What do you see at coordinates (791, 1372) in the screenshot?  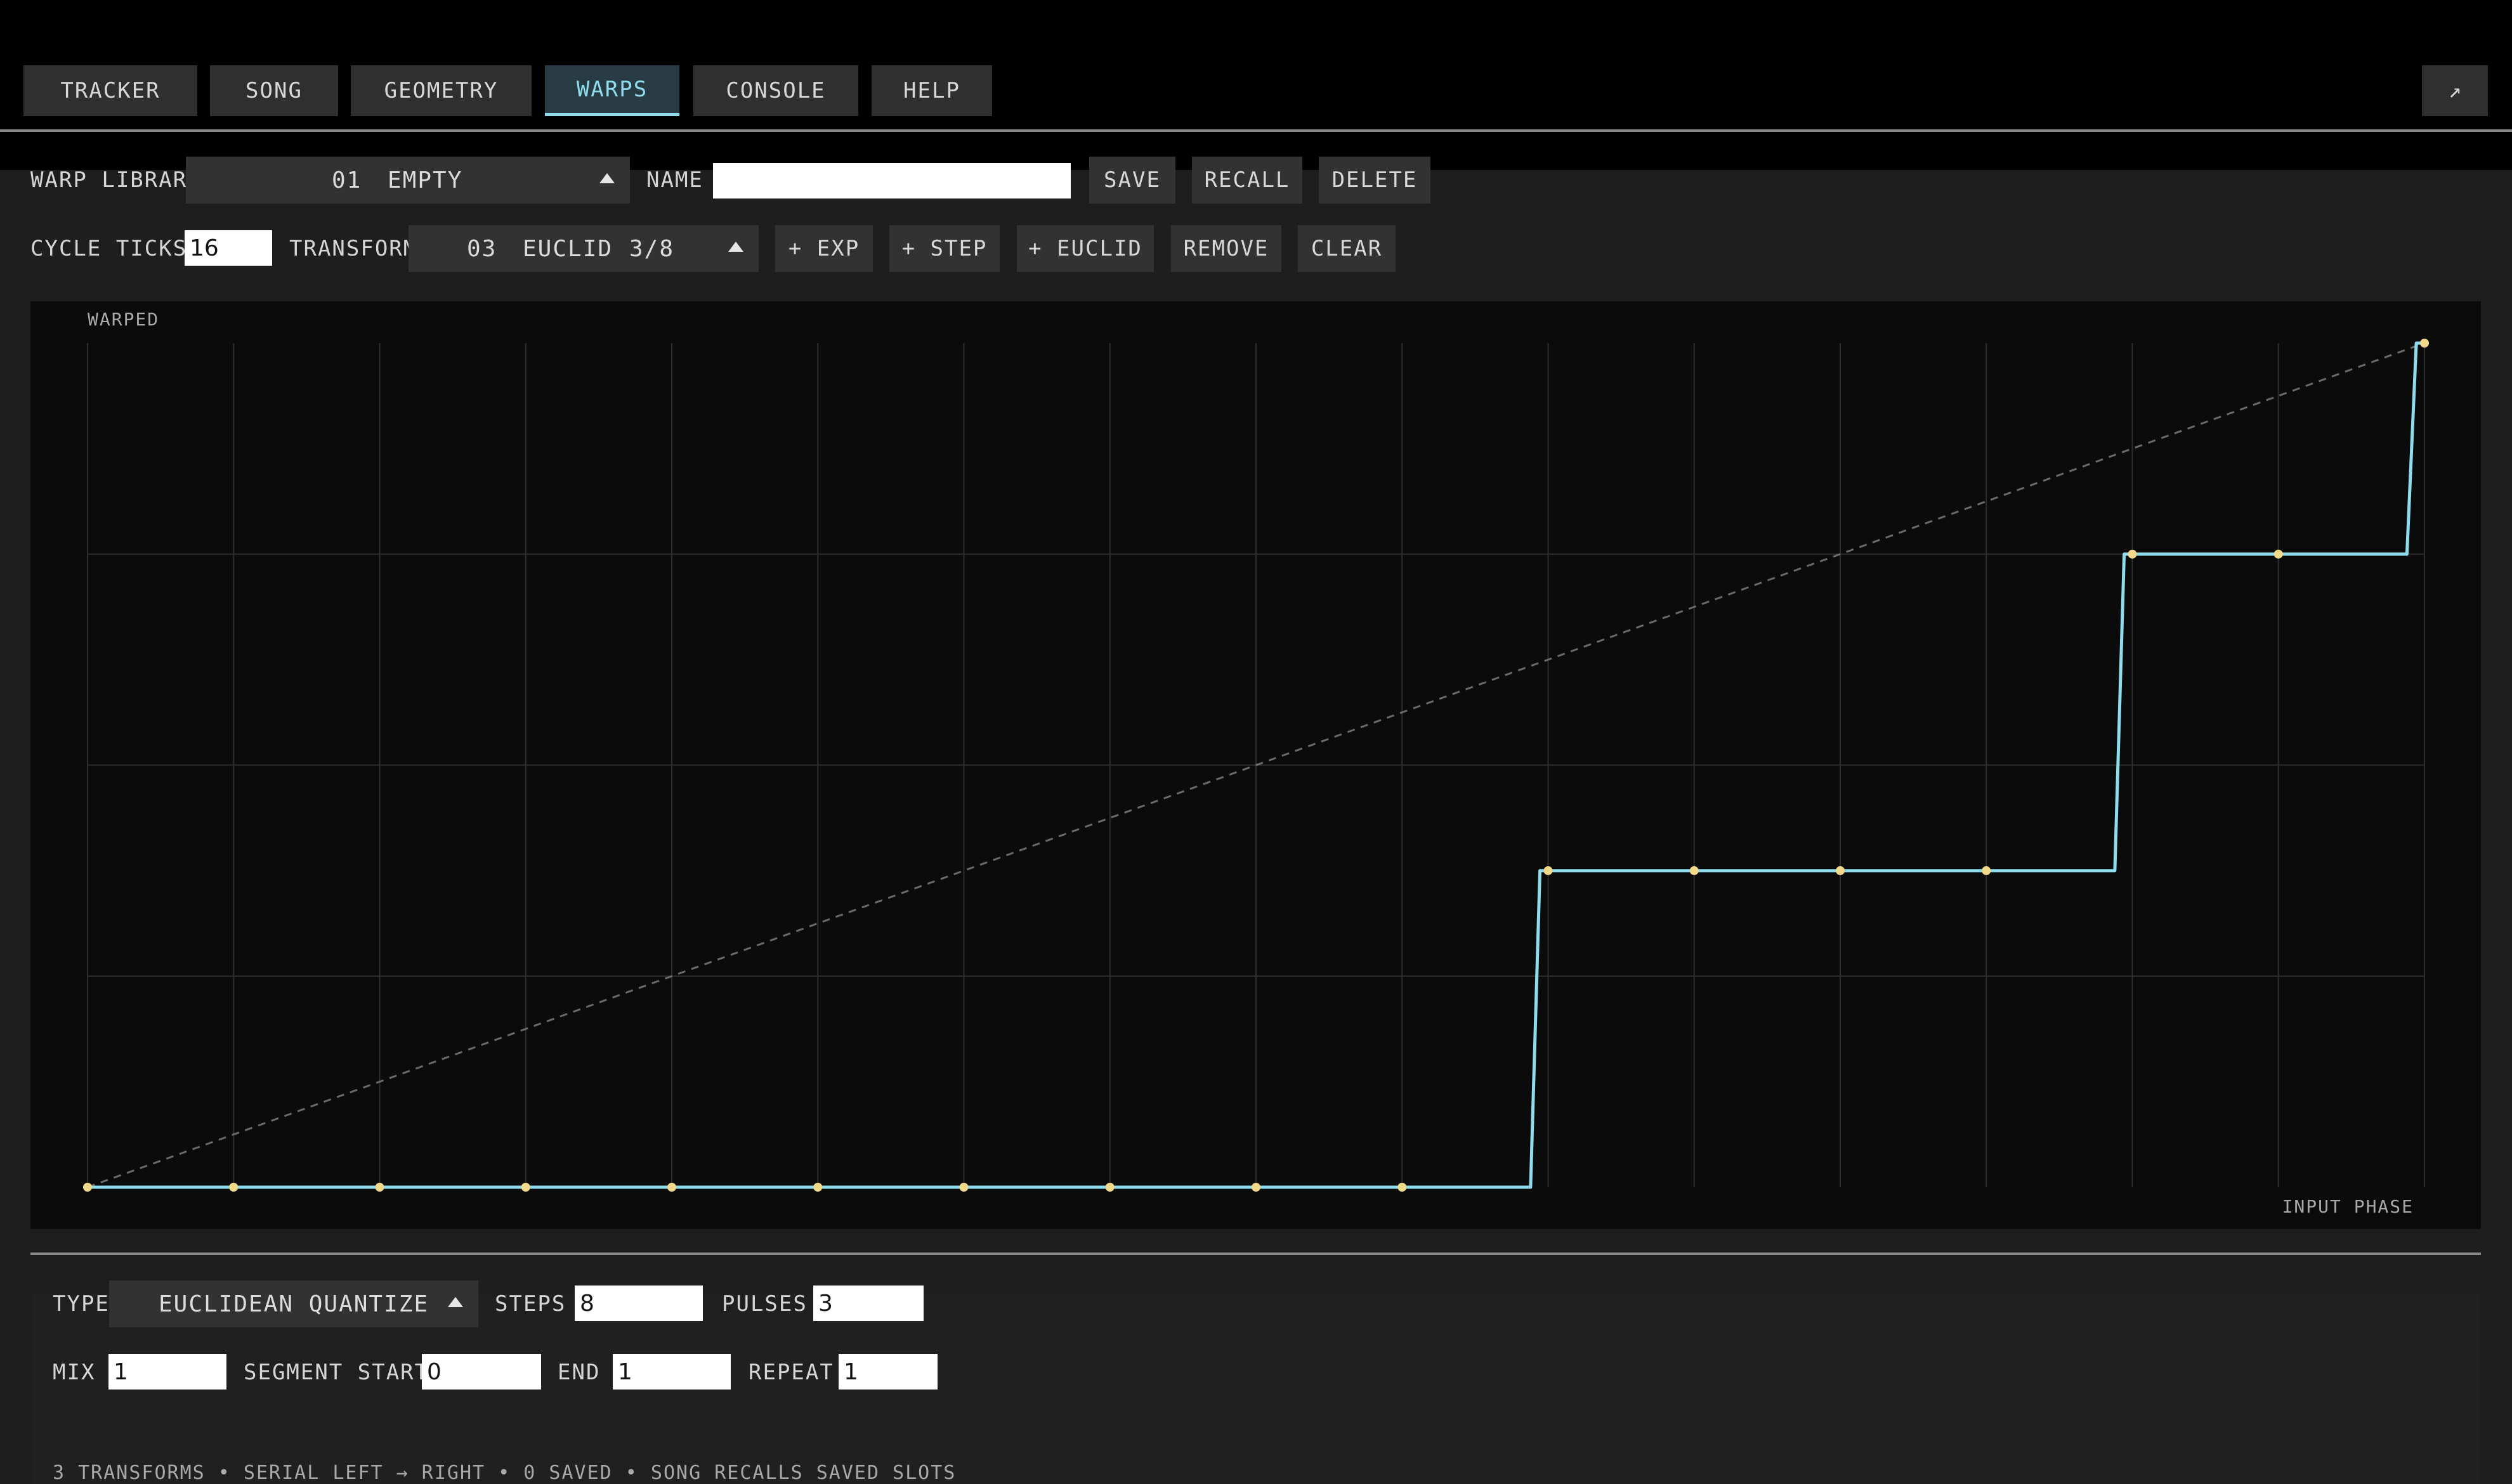 I see `repeat-label: REPEAT` at bounding box center [791, 1372].